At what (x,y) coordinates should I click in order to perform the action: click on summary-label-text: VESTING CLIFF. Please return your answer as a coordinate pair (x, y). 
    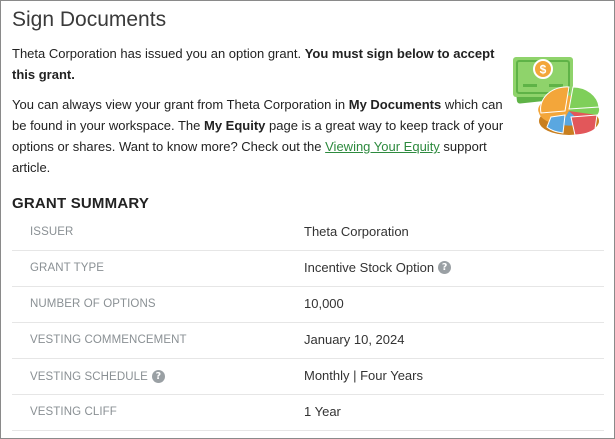
    Looking at the image, I should click on (73, 412).